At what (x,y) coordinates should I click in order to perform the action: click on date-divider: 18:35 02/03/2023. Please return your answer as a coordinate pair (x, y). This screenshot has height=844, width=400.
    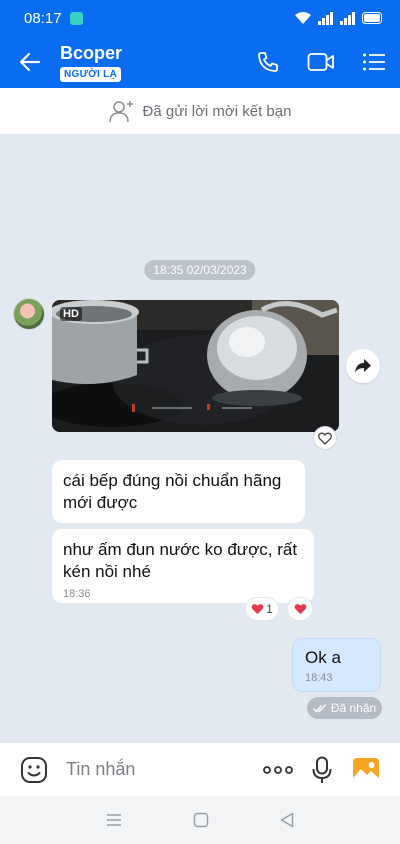
    Looking at the image, I should click on (200, 270).